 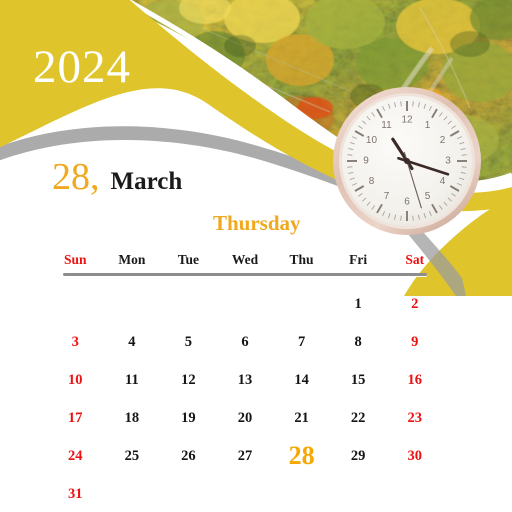 What do you see at coordinates (188, 456) in the screenshot?
I see `calendar-day-cell: 26` at bounding box center [188, 456].